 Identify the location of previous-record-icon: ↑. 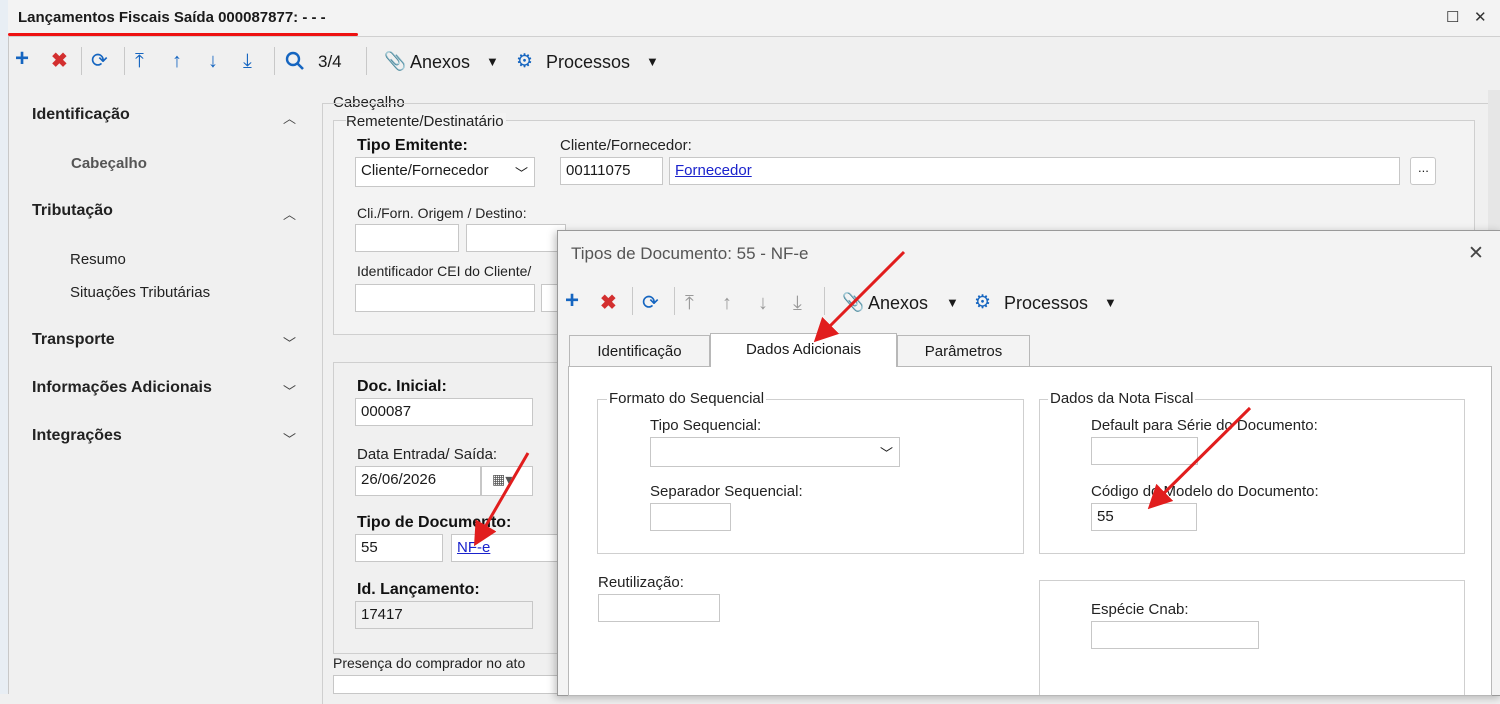
(177, 61).